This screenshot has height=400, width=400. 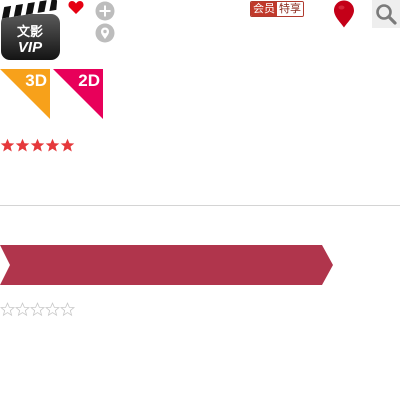 I want to click on plus-circle-icon, so click(x=105, y=11).